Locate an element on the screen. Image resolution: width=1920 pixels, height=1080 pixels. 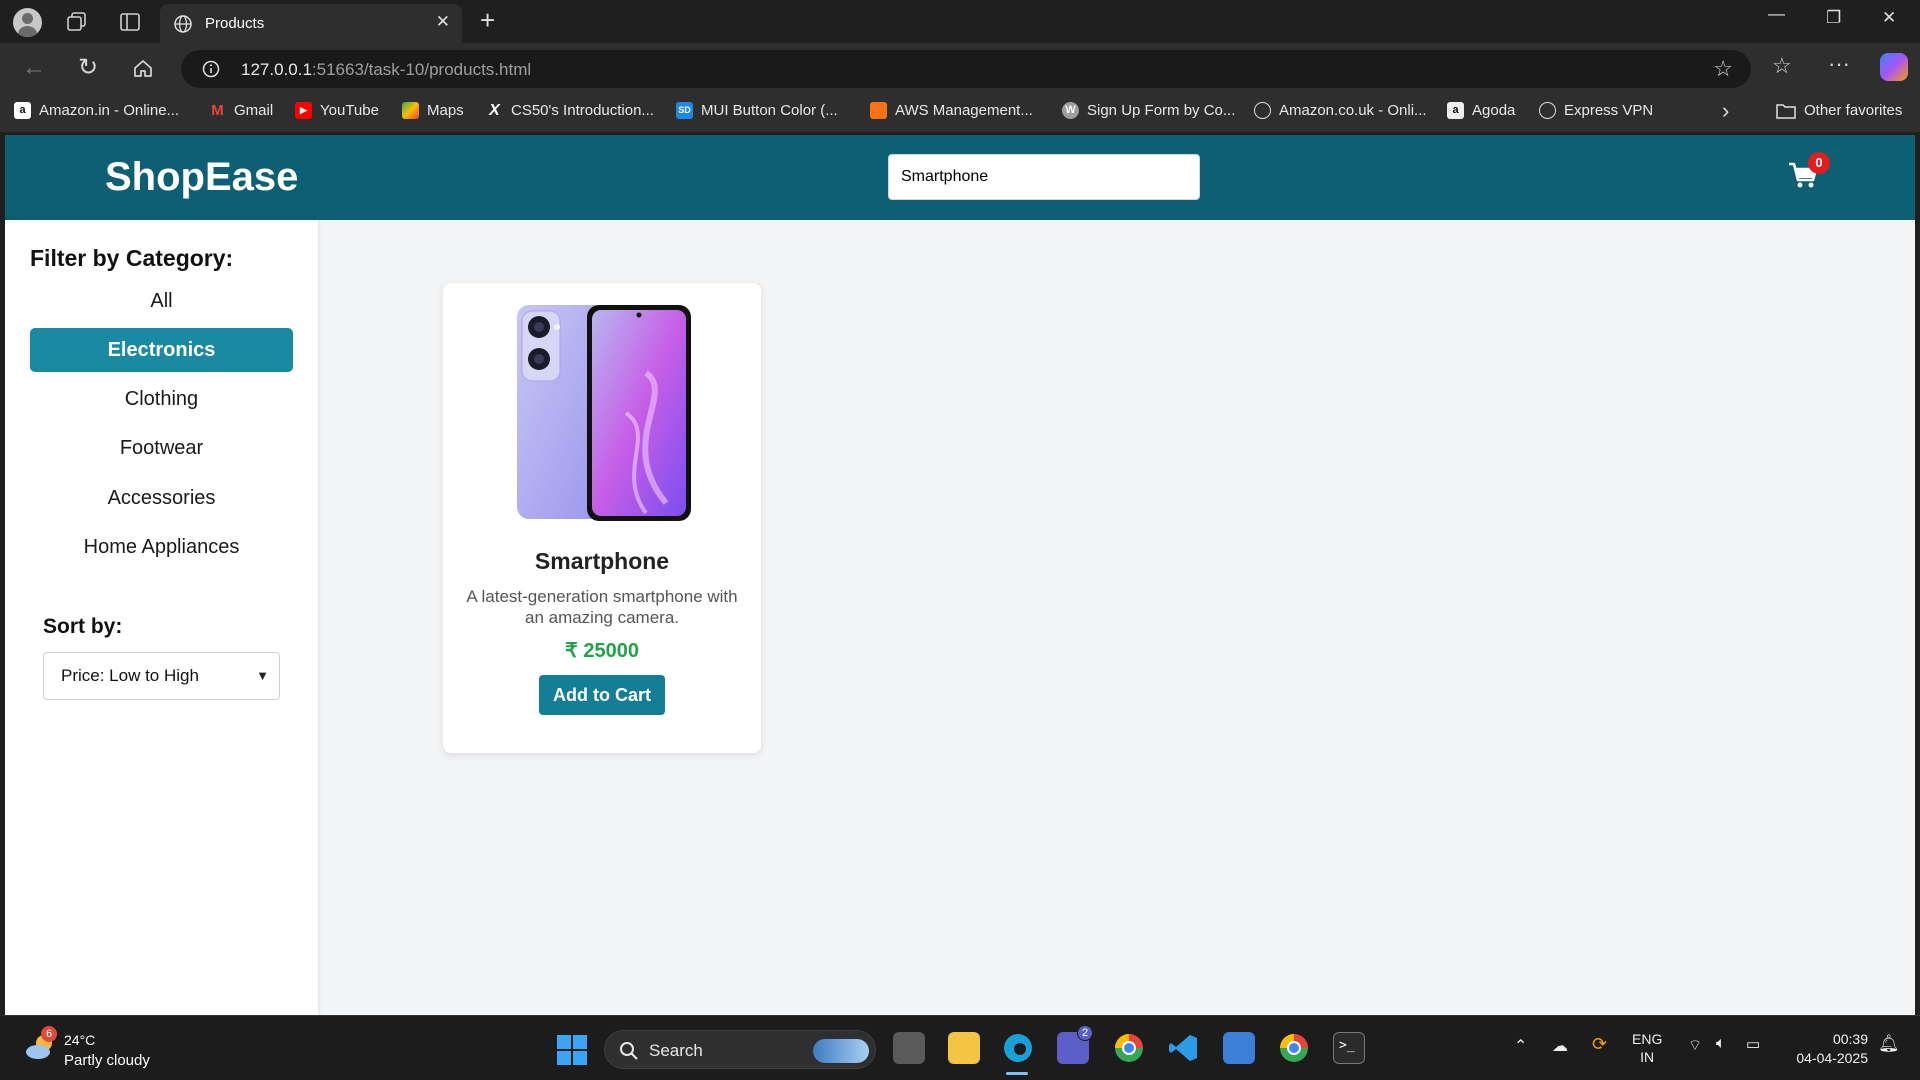
chevron-right-icon: › is located at coordinates (1725, 111).